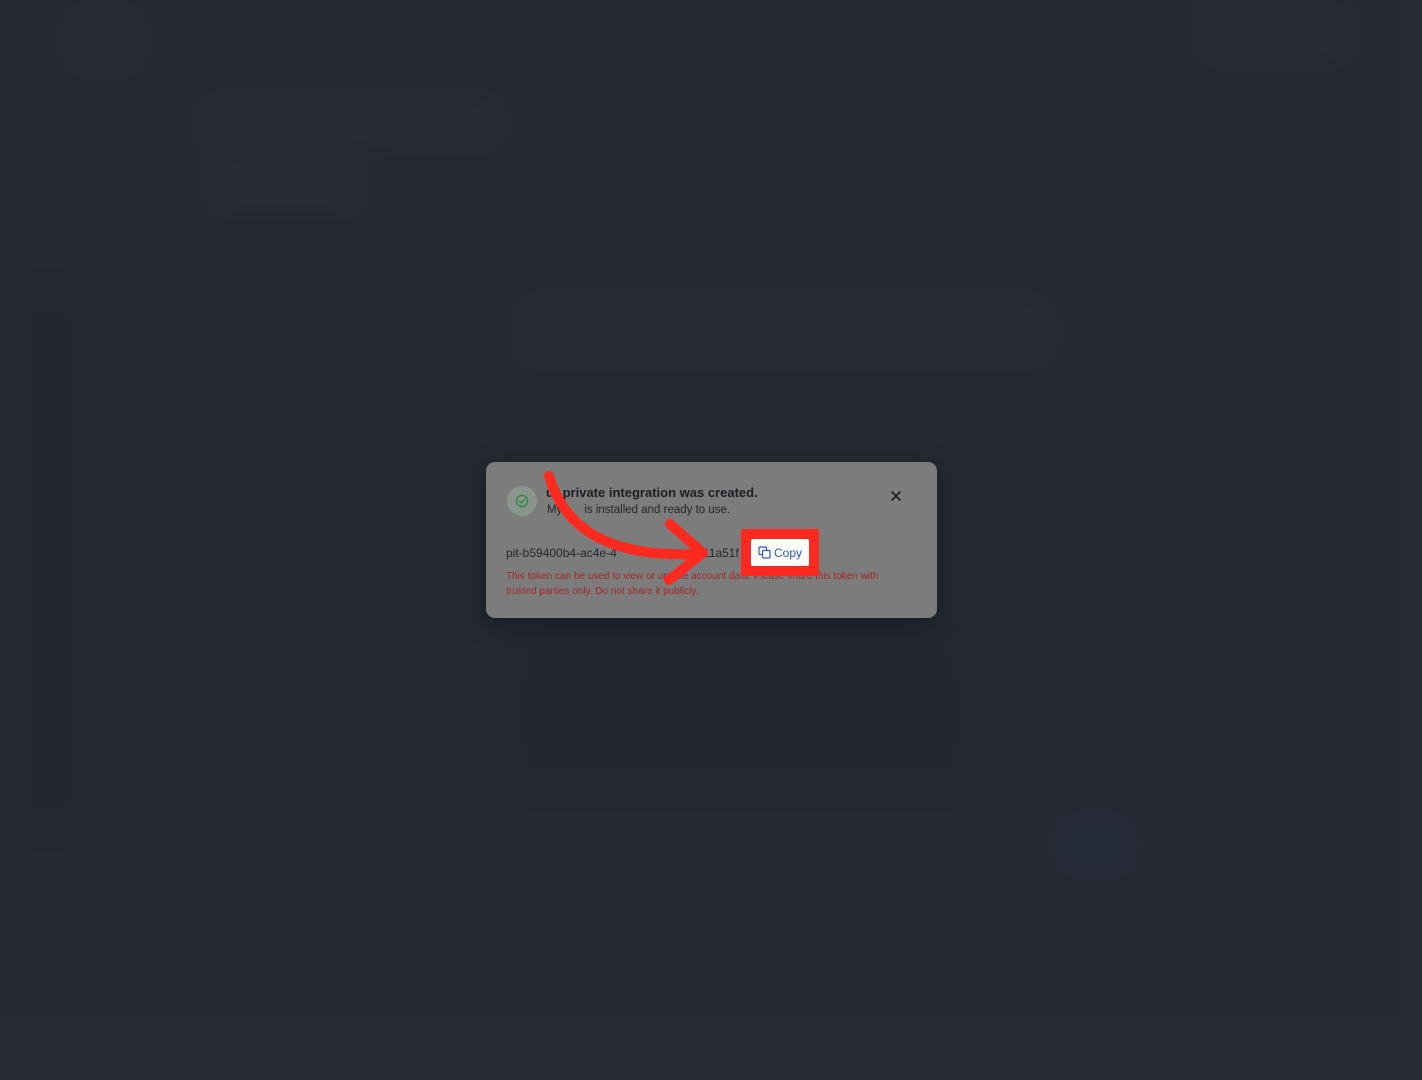 This screenshot has height=1080, width=1422. Describe the element at coordinates (652, 492) in the screenshot. I see `modal-title: ur private integration was created.` at that location.